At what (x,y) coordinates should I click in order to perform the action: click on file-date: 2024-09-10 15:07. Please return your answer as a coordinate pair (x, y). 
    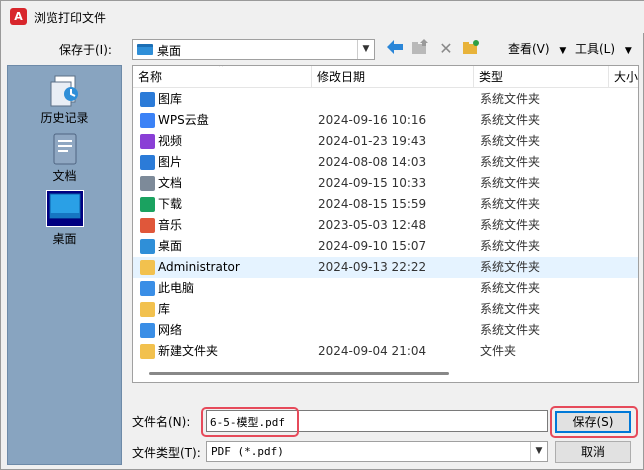
    Looking at the image, I should click on (372, 246).